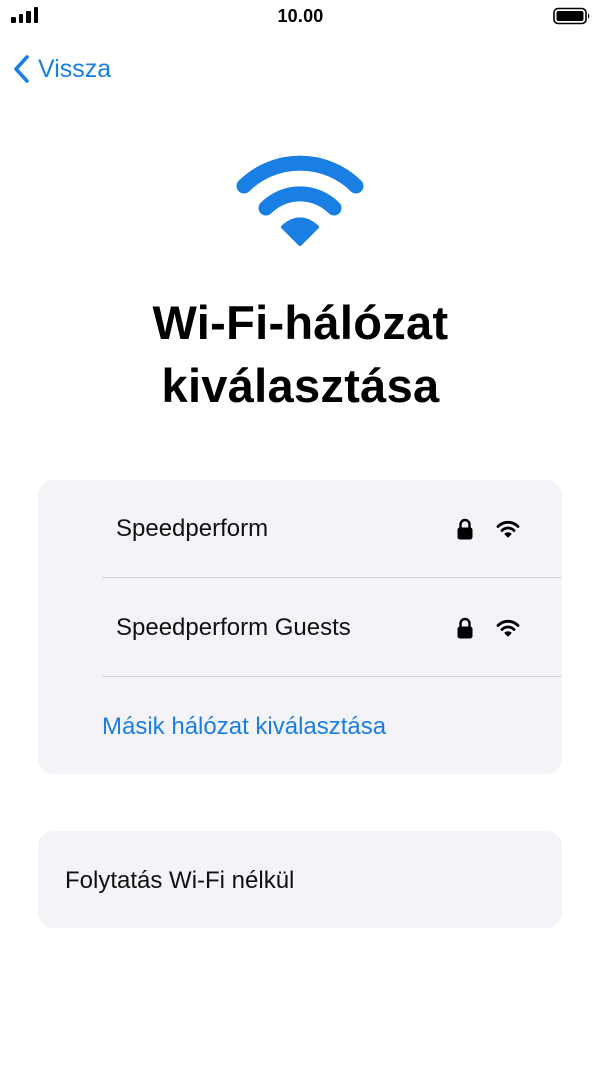  What do you see at coordinates (300, 322) in the screenshot?
I see `page-title-line-1: Wi-Fi-hálózat` at bounding box center [300, 322].